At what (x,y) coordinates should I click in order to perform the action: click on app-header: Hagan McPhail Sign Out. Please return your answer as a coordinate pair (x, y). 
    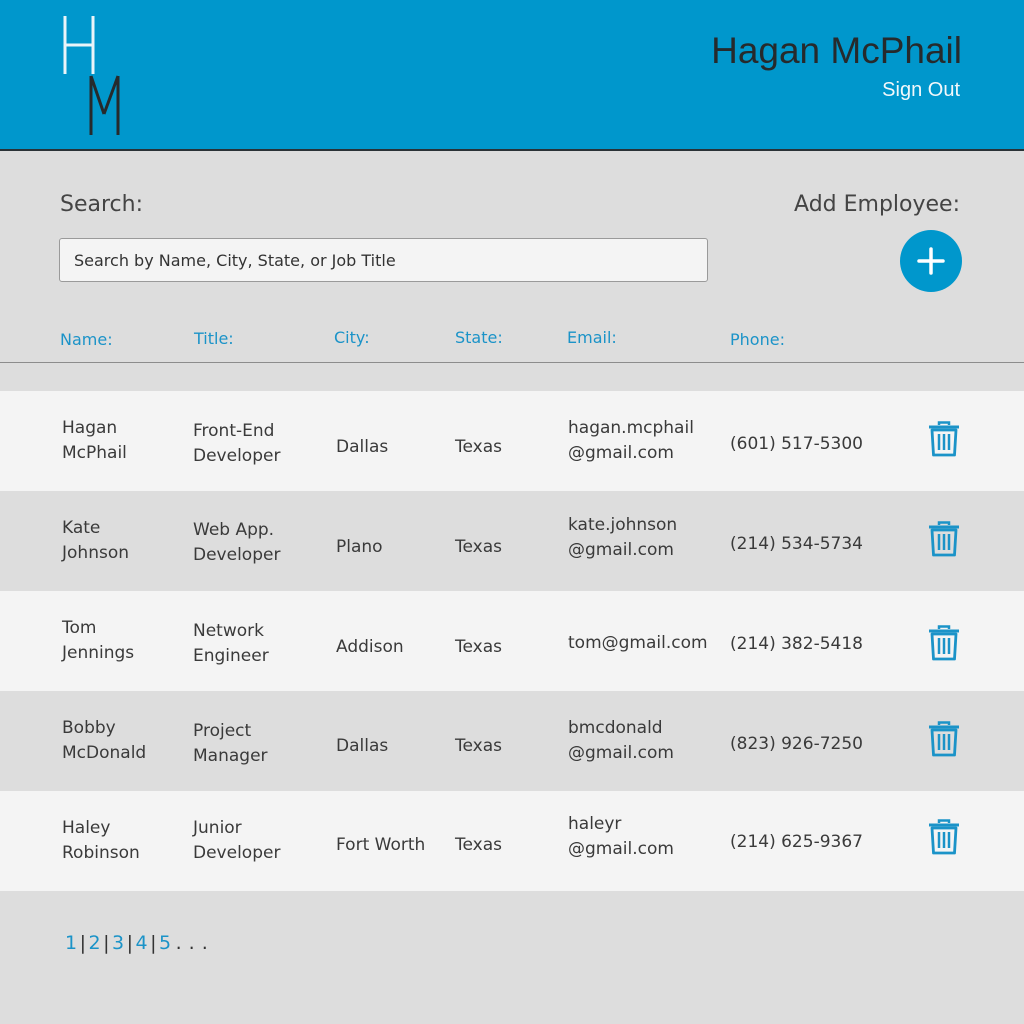
    Looking at the image, I should click on (512, 75).